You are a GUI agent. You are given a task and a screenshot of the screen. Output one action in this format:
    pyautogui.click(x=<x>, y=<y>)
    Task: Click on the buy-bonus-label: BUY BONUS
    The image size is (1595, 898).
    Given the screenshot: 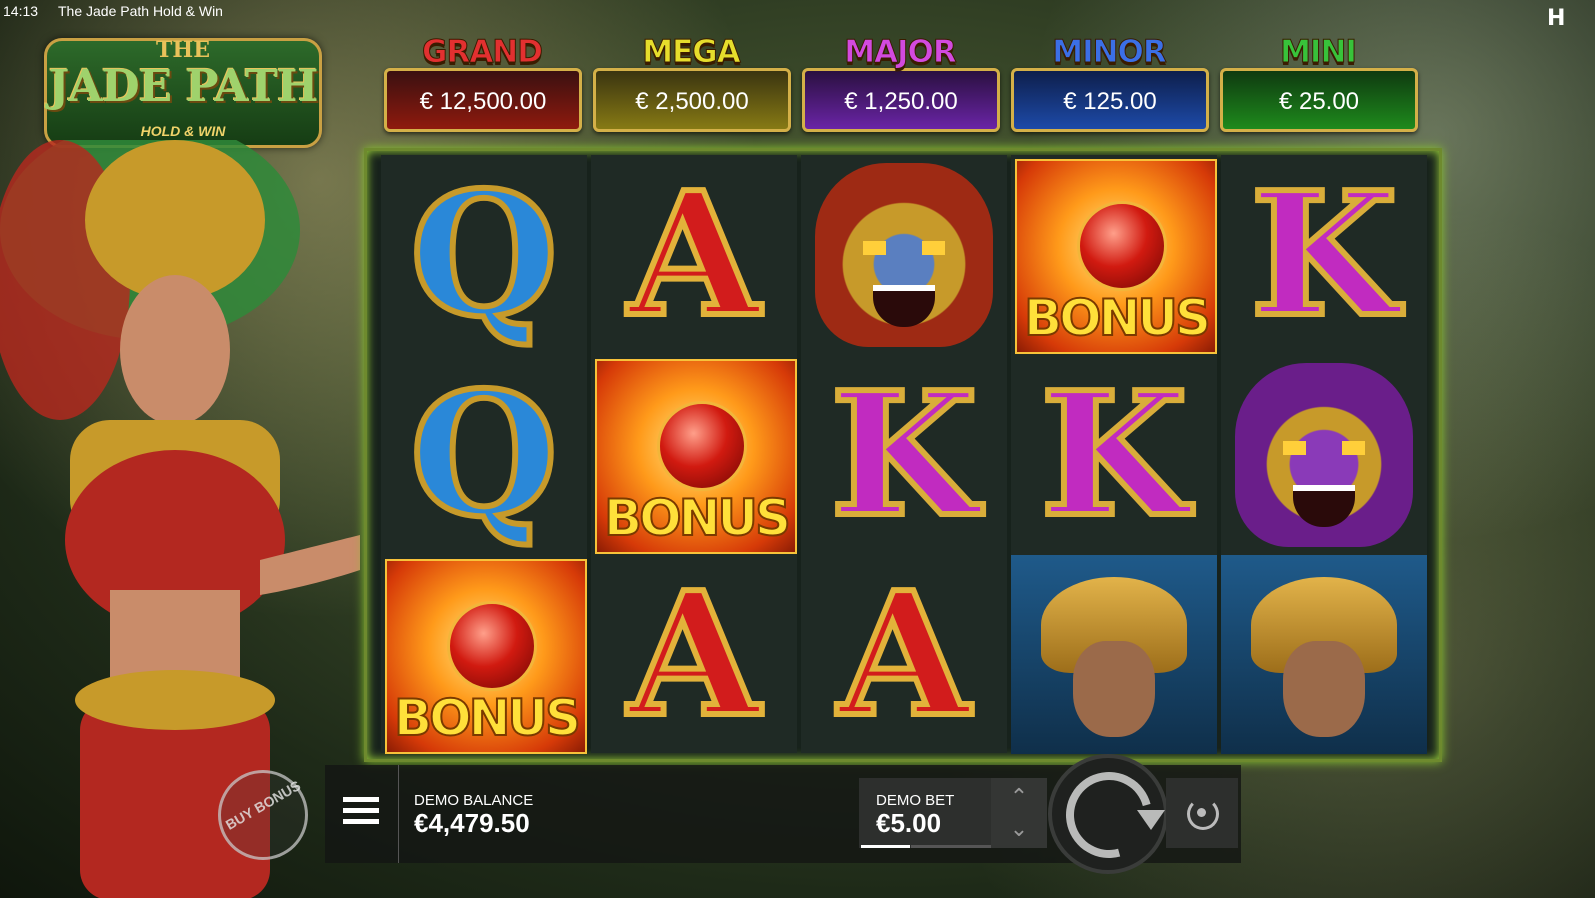 What is the action you would take?
    pyautogui.click(x=263, y=805)
    